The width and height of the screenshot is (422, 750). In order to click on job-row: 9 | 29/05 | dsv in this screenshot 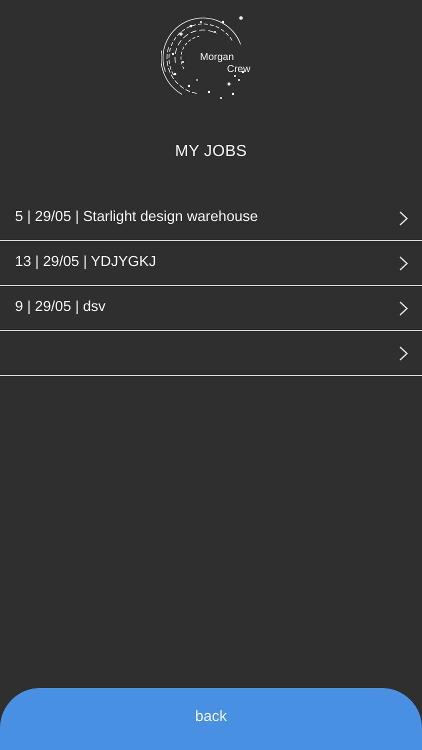, I will do `click(211, 308)`.